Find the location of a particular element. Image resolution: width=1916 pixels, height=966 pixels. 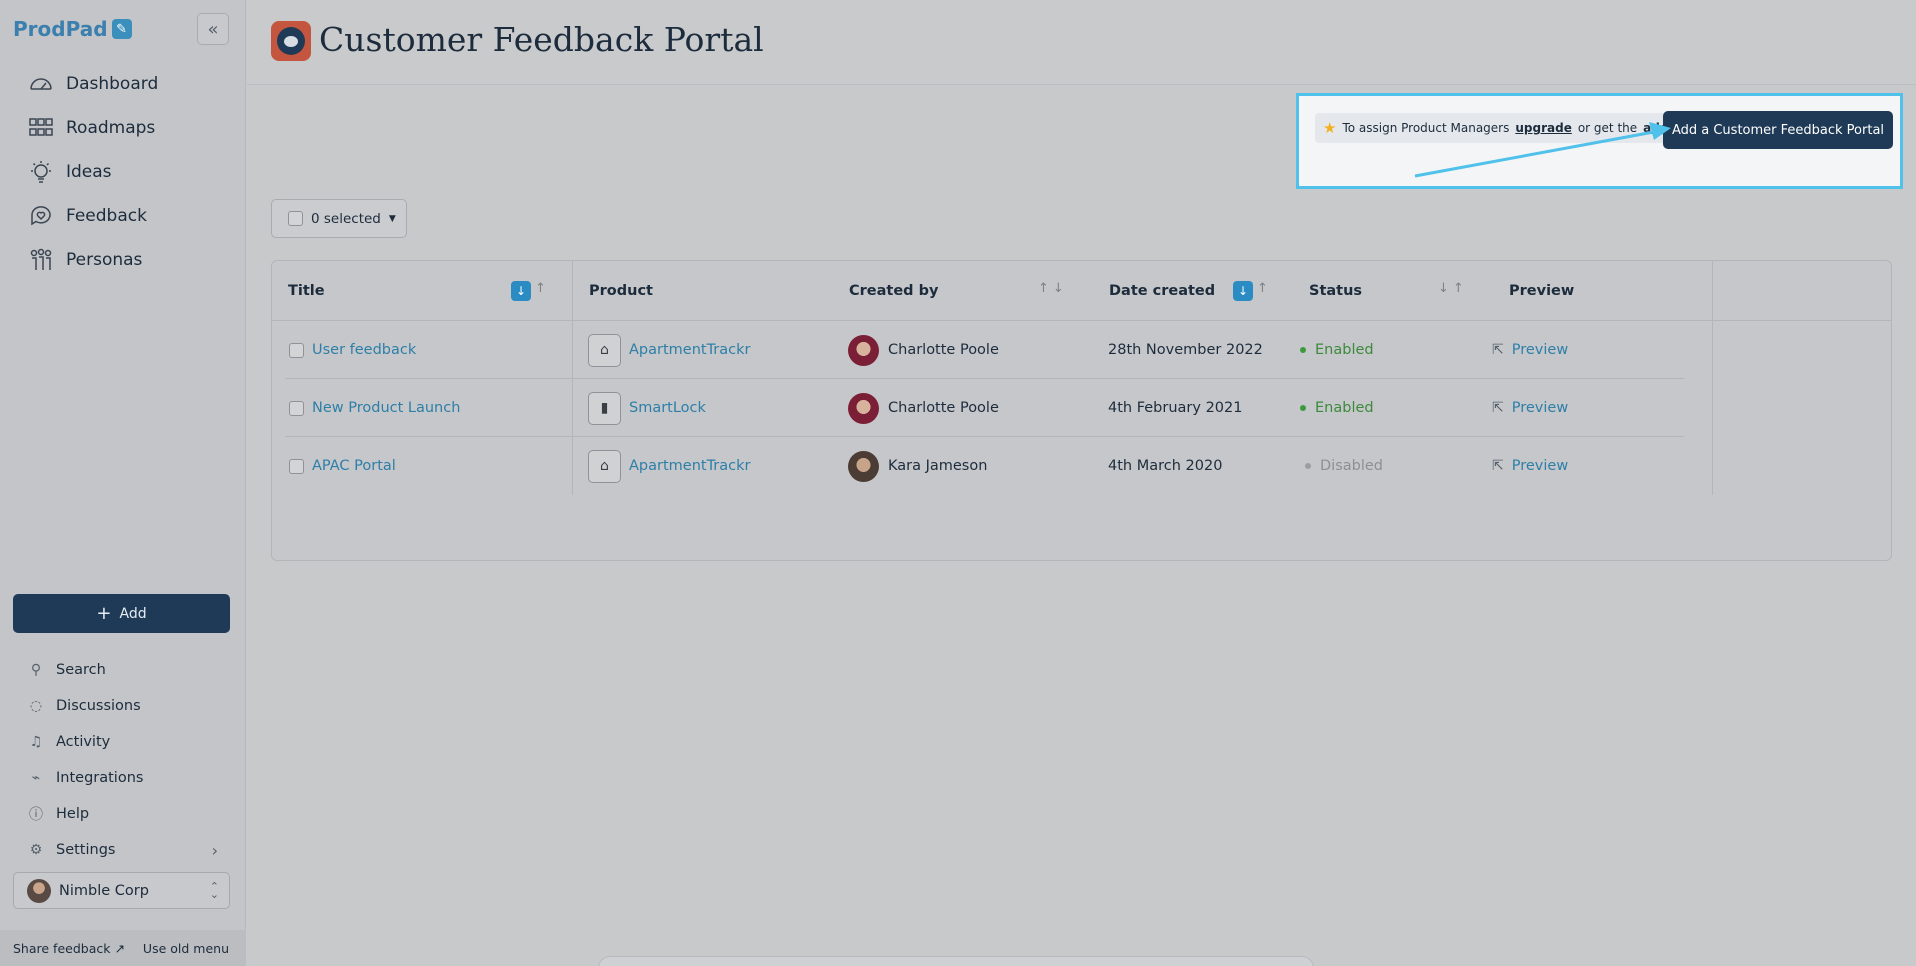

portal-title-link: APAC Portal is located at coordinates (354, 466).